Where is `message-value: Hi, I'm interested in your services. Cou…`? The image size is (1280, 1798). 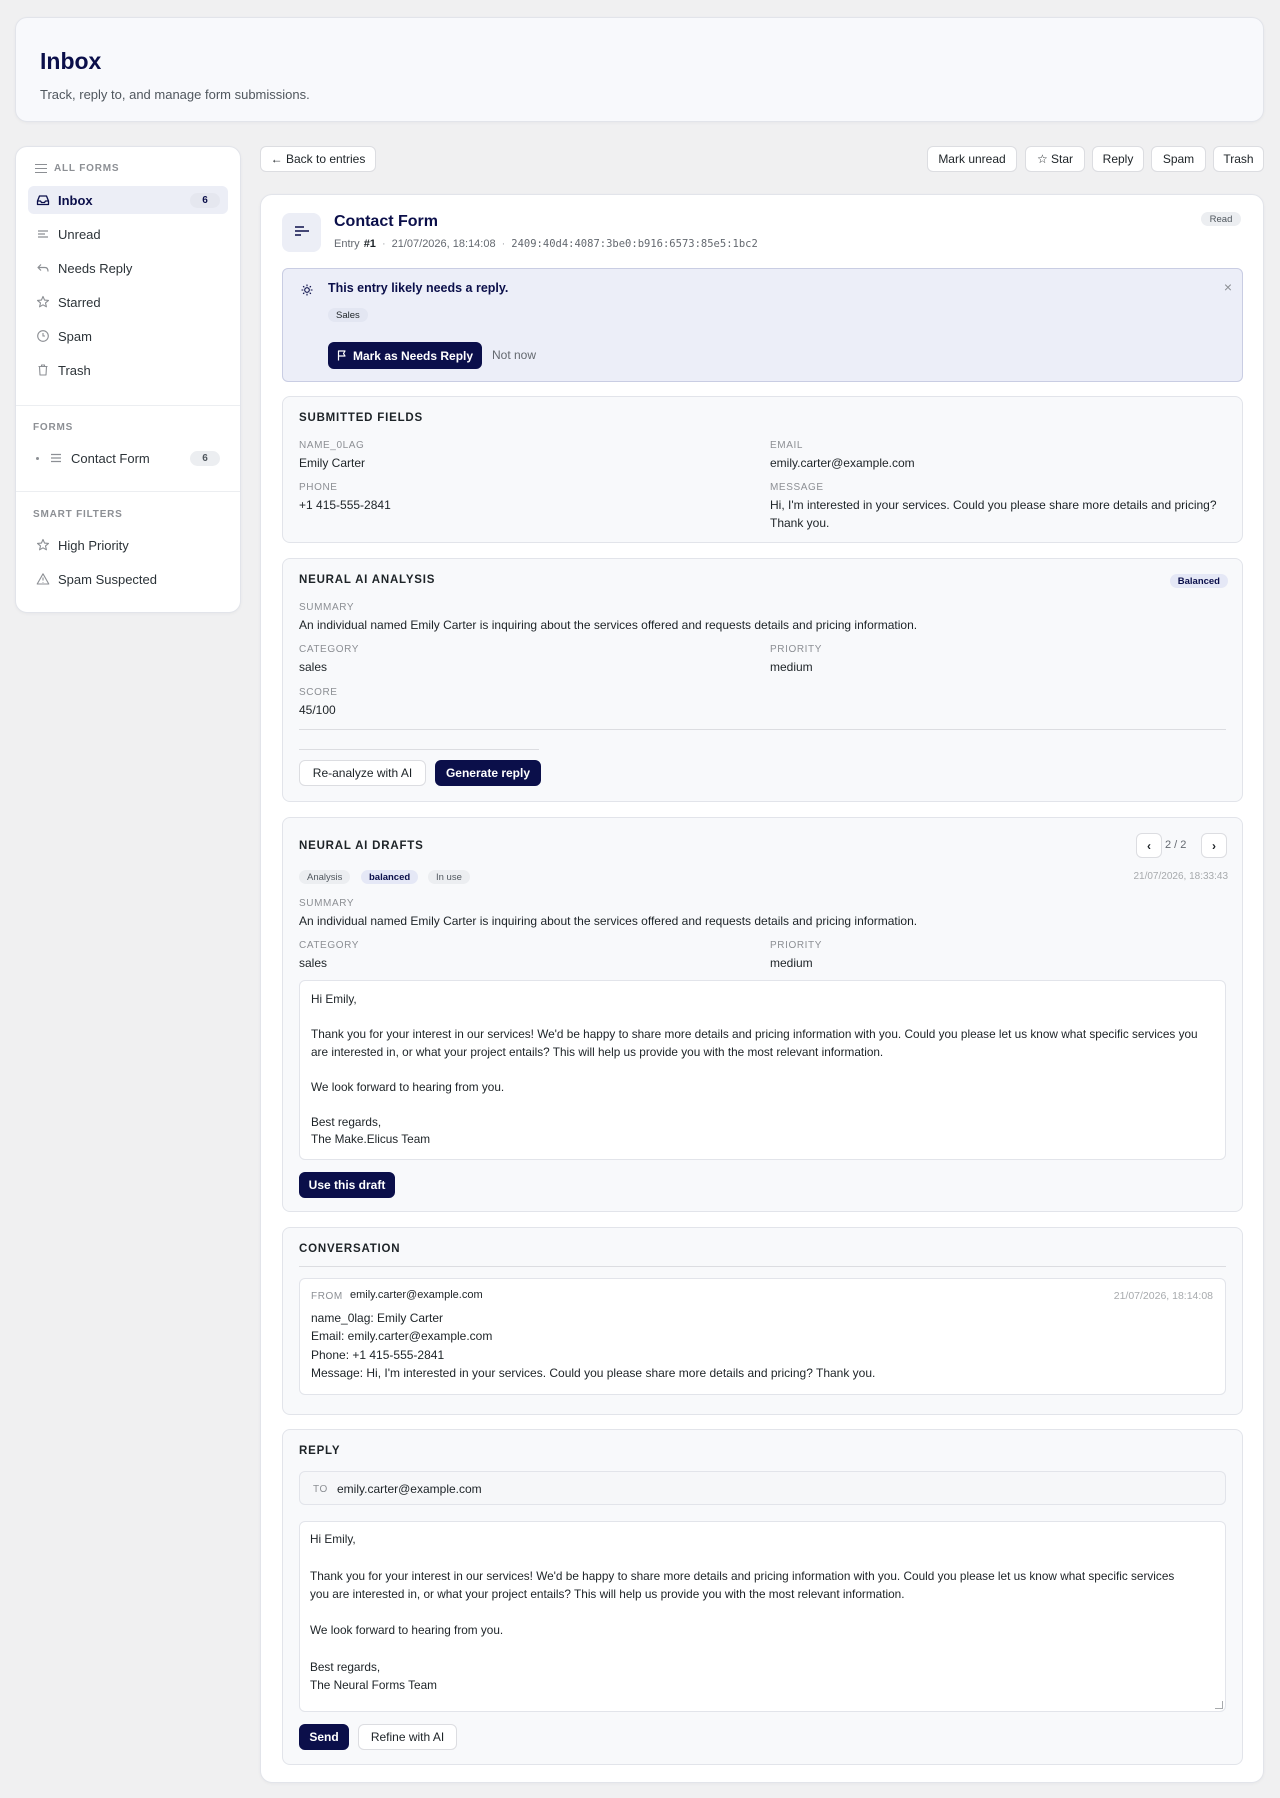
message-value: Hi, I'm interested in your services. Cou… is located at coordinates (993, 514).